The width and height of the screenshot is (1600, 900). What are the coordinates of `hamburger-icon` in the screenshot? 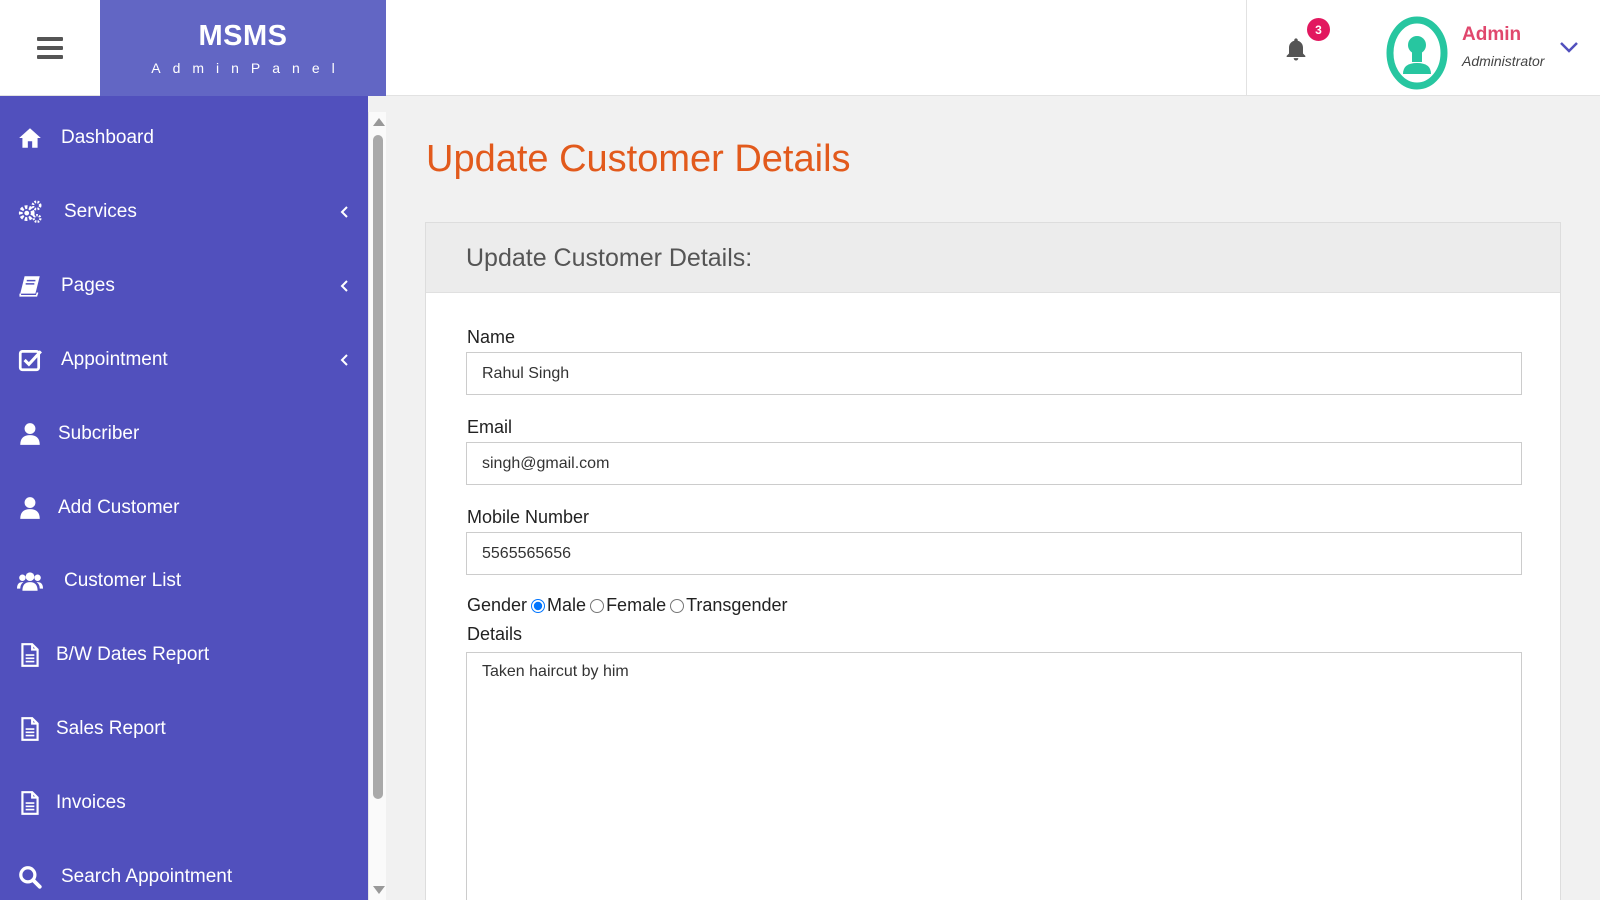 It's located at (50, 48).